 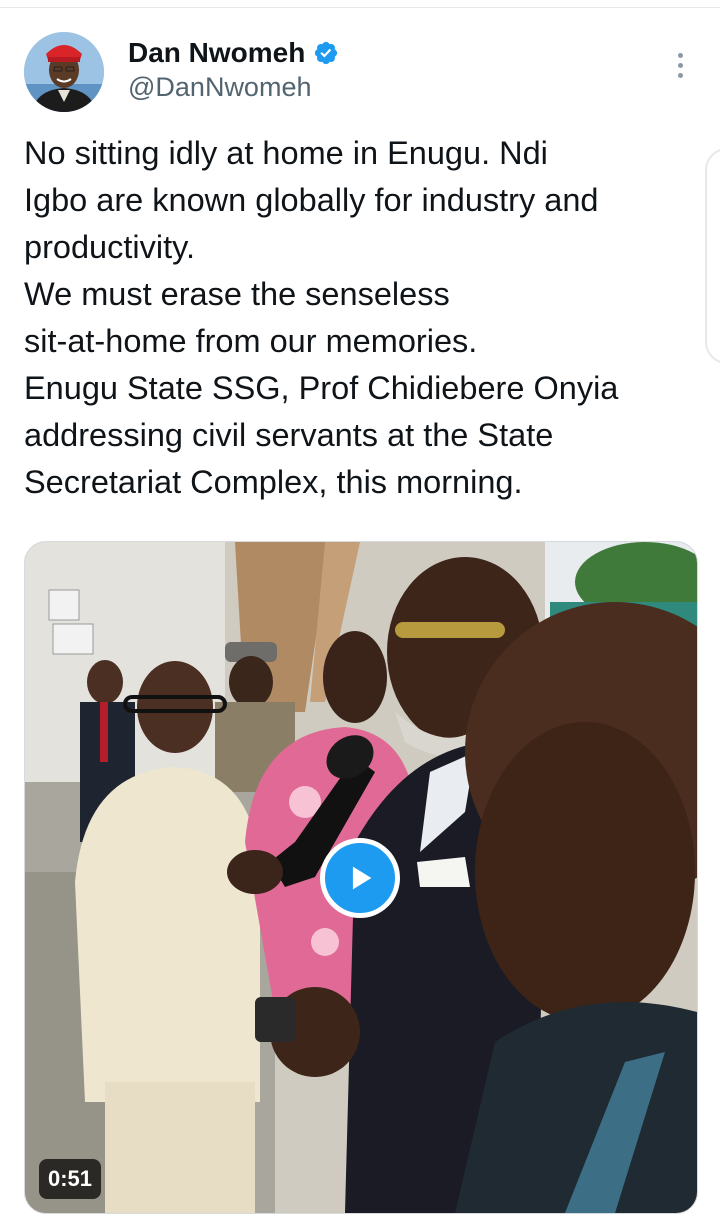 I want to click on author-name-row: Dan Nwomeh, so click(x=233, y=53).